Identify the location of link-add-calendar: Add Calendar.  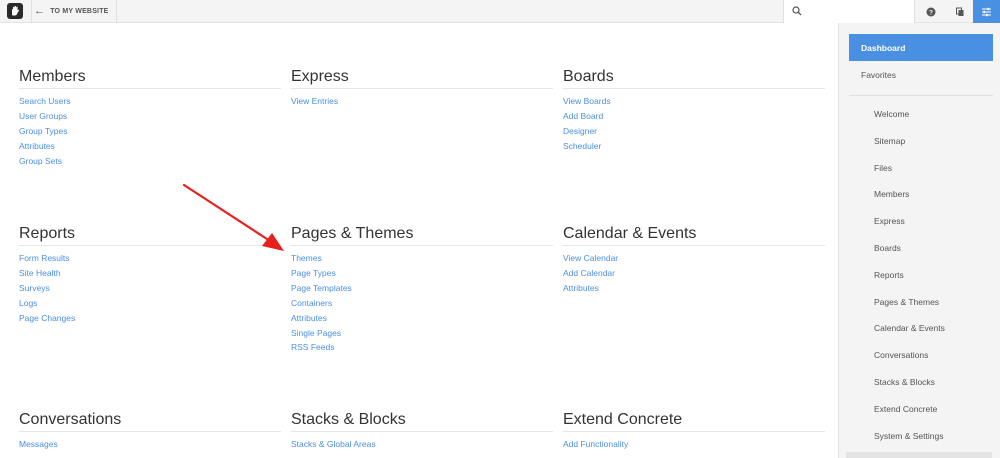
(694, 273).